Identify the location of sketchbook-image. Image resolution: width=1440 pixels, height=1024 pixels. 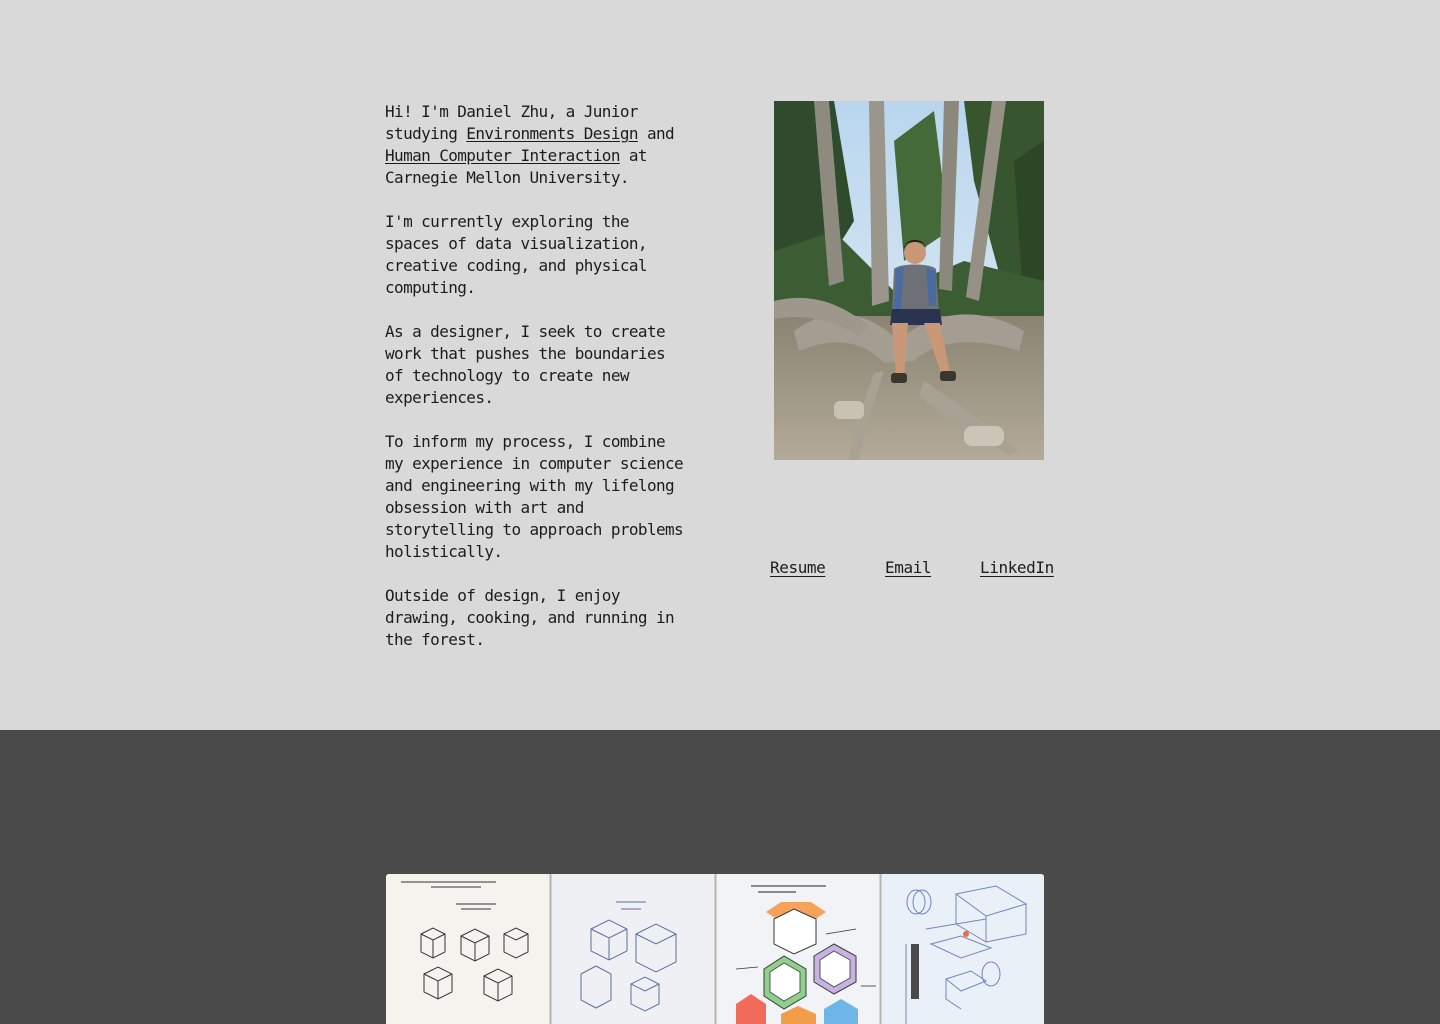
(715, 949).